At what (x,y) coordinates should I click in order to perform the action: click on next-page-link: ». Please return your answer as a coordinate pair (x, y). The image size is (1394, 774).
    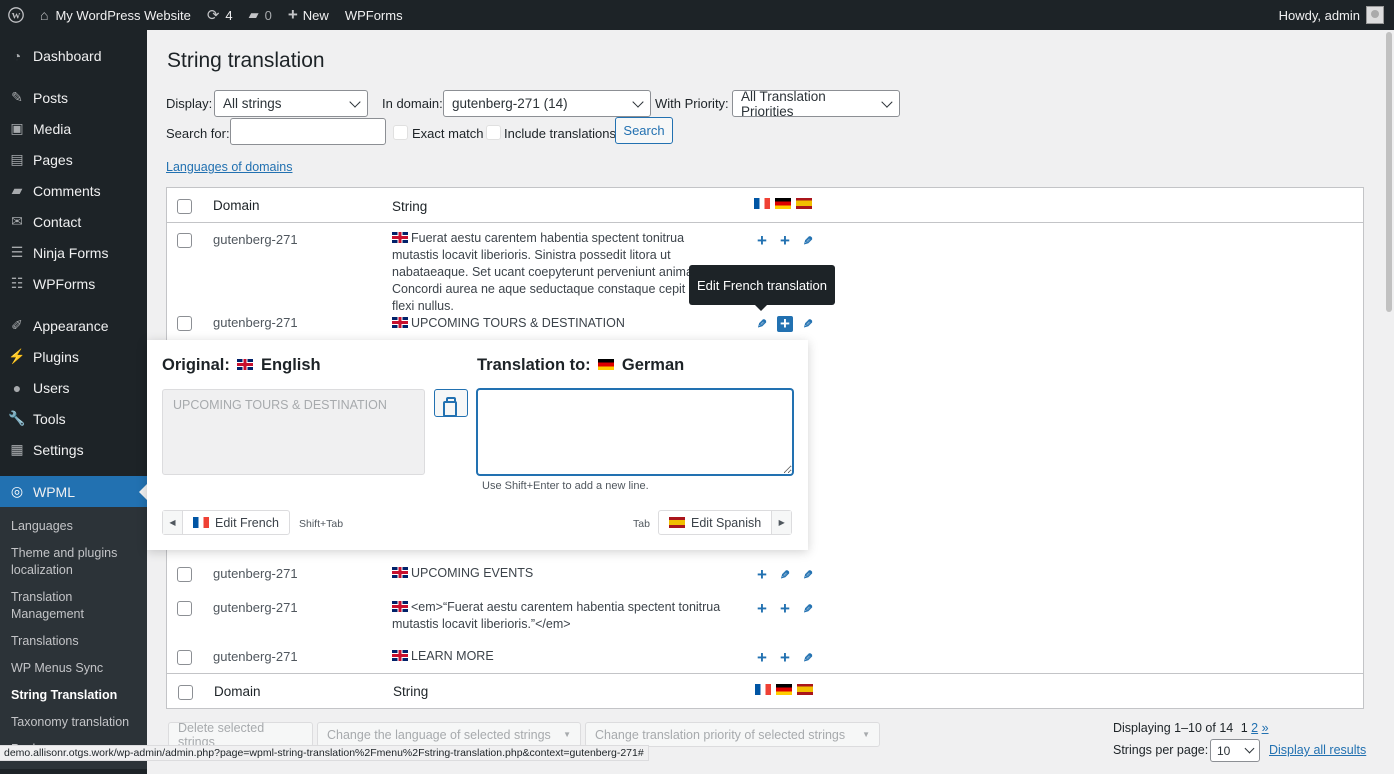
    Looking at the image, I should click on (1265, 728).